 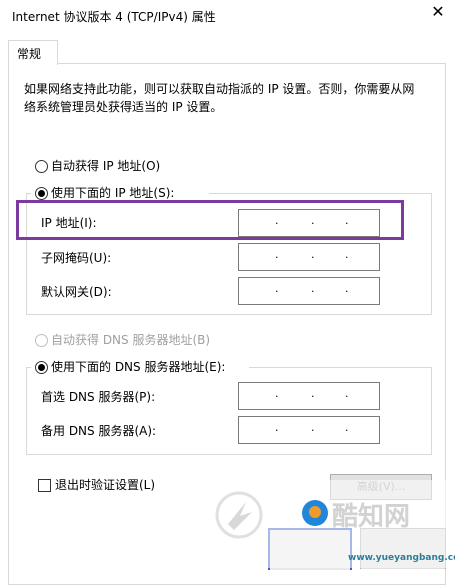 What do you see at coordinates (309, 430) in the screenshot?
I see `alternate-dns-input: . . .` at bounding box center [309, 430].